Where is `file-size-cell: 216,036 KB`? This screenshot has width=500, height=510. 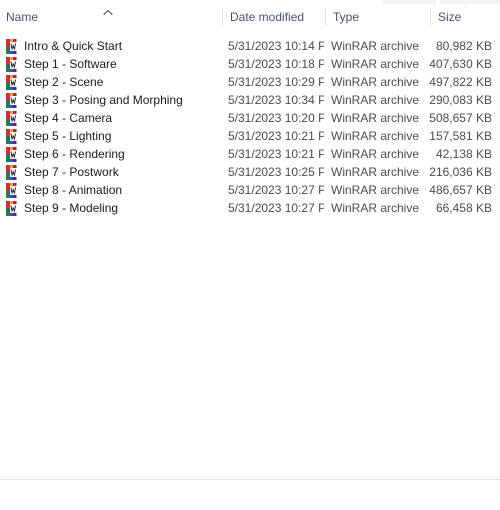 file-size-cell: 216,036 KB is located at coordinates (460, 172).